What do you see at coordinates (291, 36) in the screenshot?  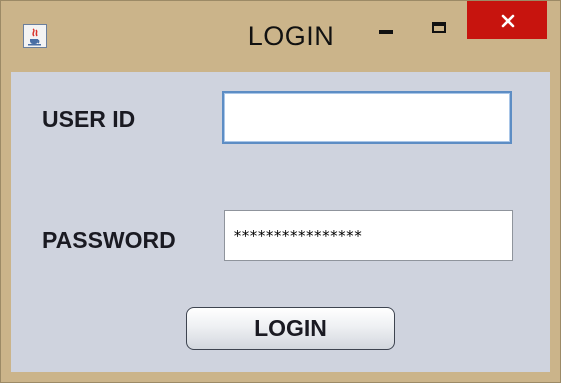 I see `window-title: LOGIN` at bounding box center [291, 36].